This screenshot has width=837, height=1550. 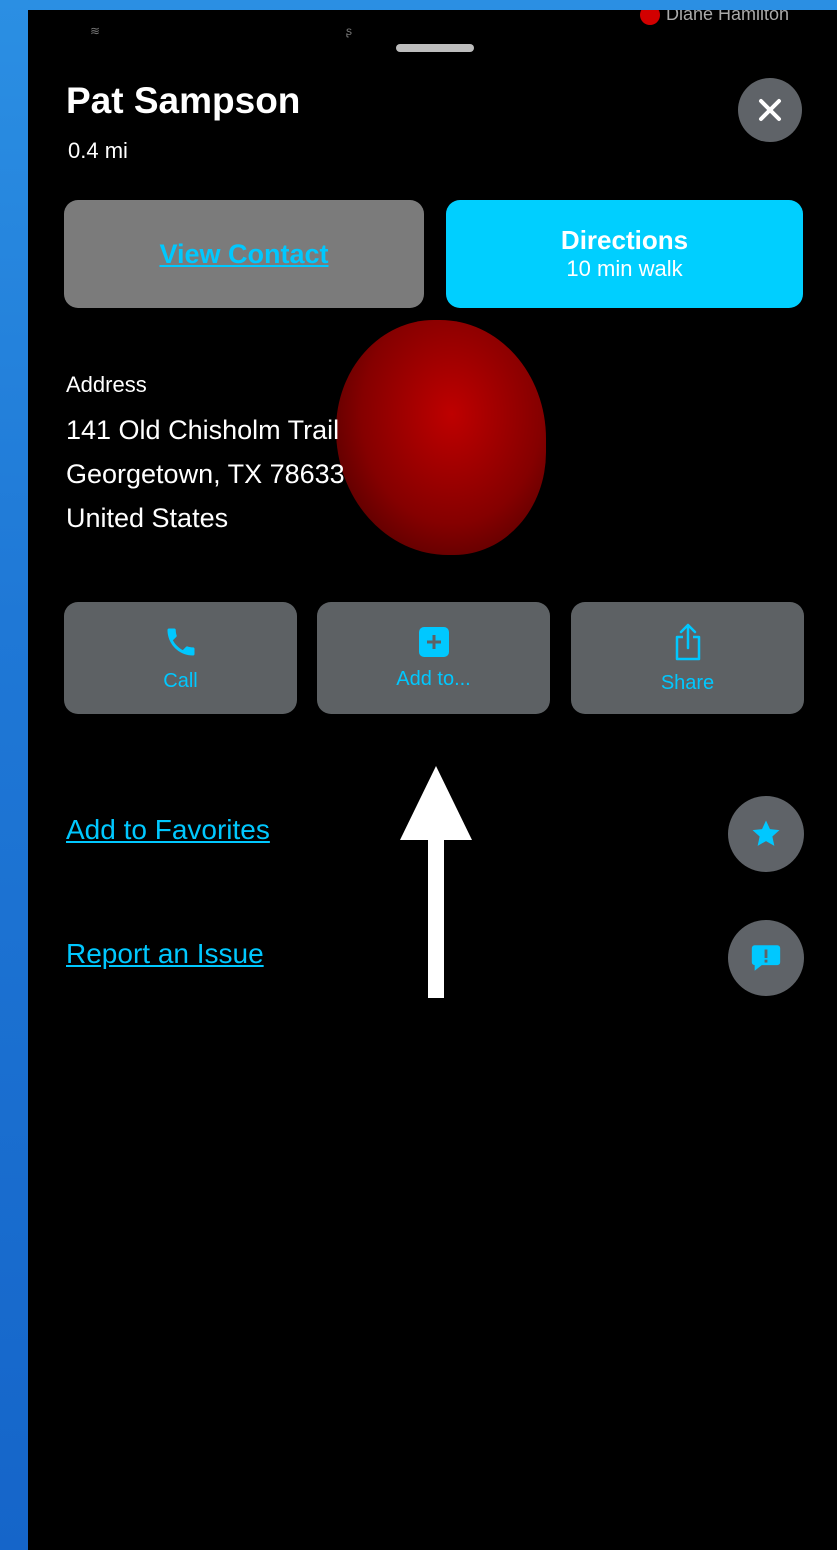 What do you see at coordinates (180, 641) in the screenshot?
I see `phone-icon` at bounding box center [180, 641].